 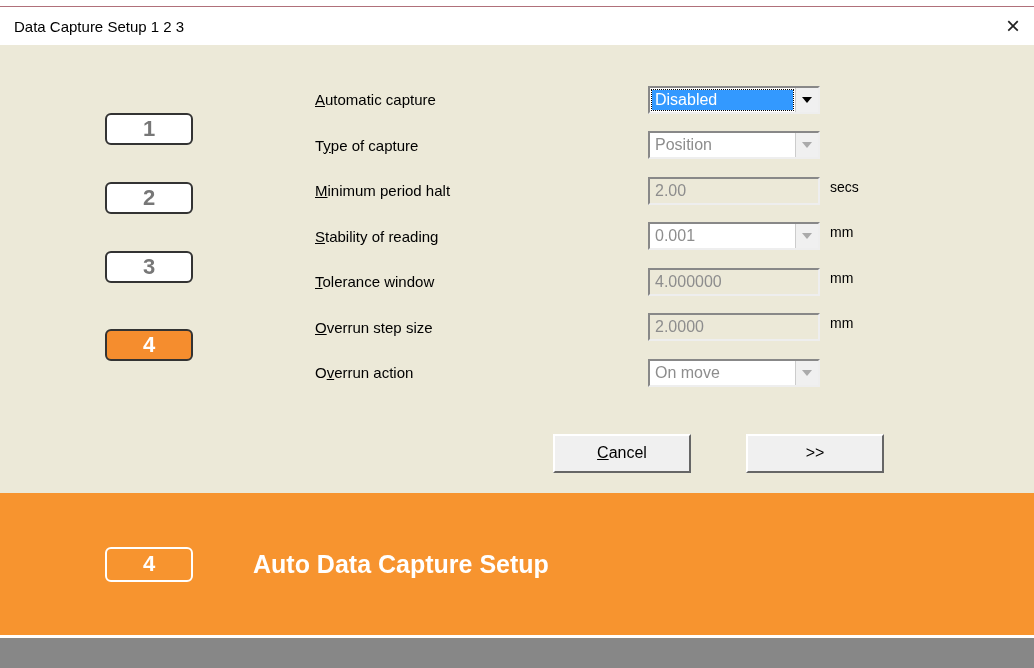 What do you see at coordinates (376, 100) in the screenshot?
I see `field-label: Automatic capture` at bounding box center [376, 100].